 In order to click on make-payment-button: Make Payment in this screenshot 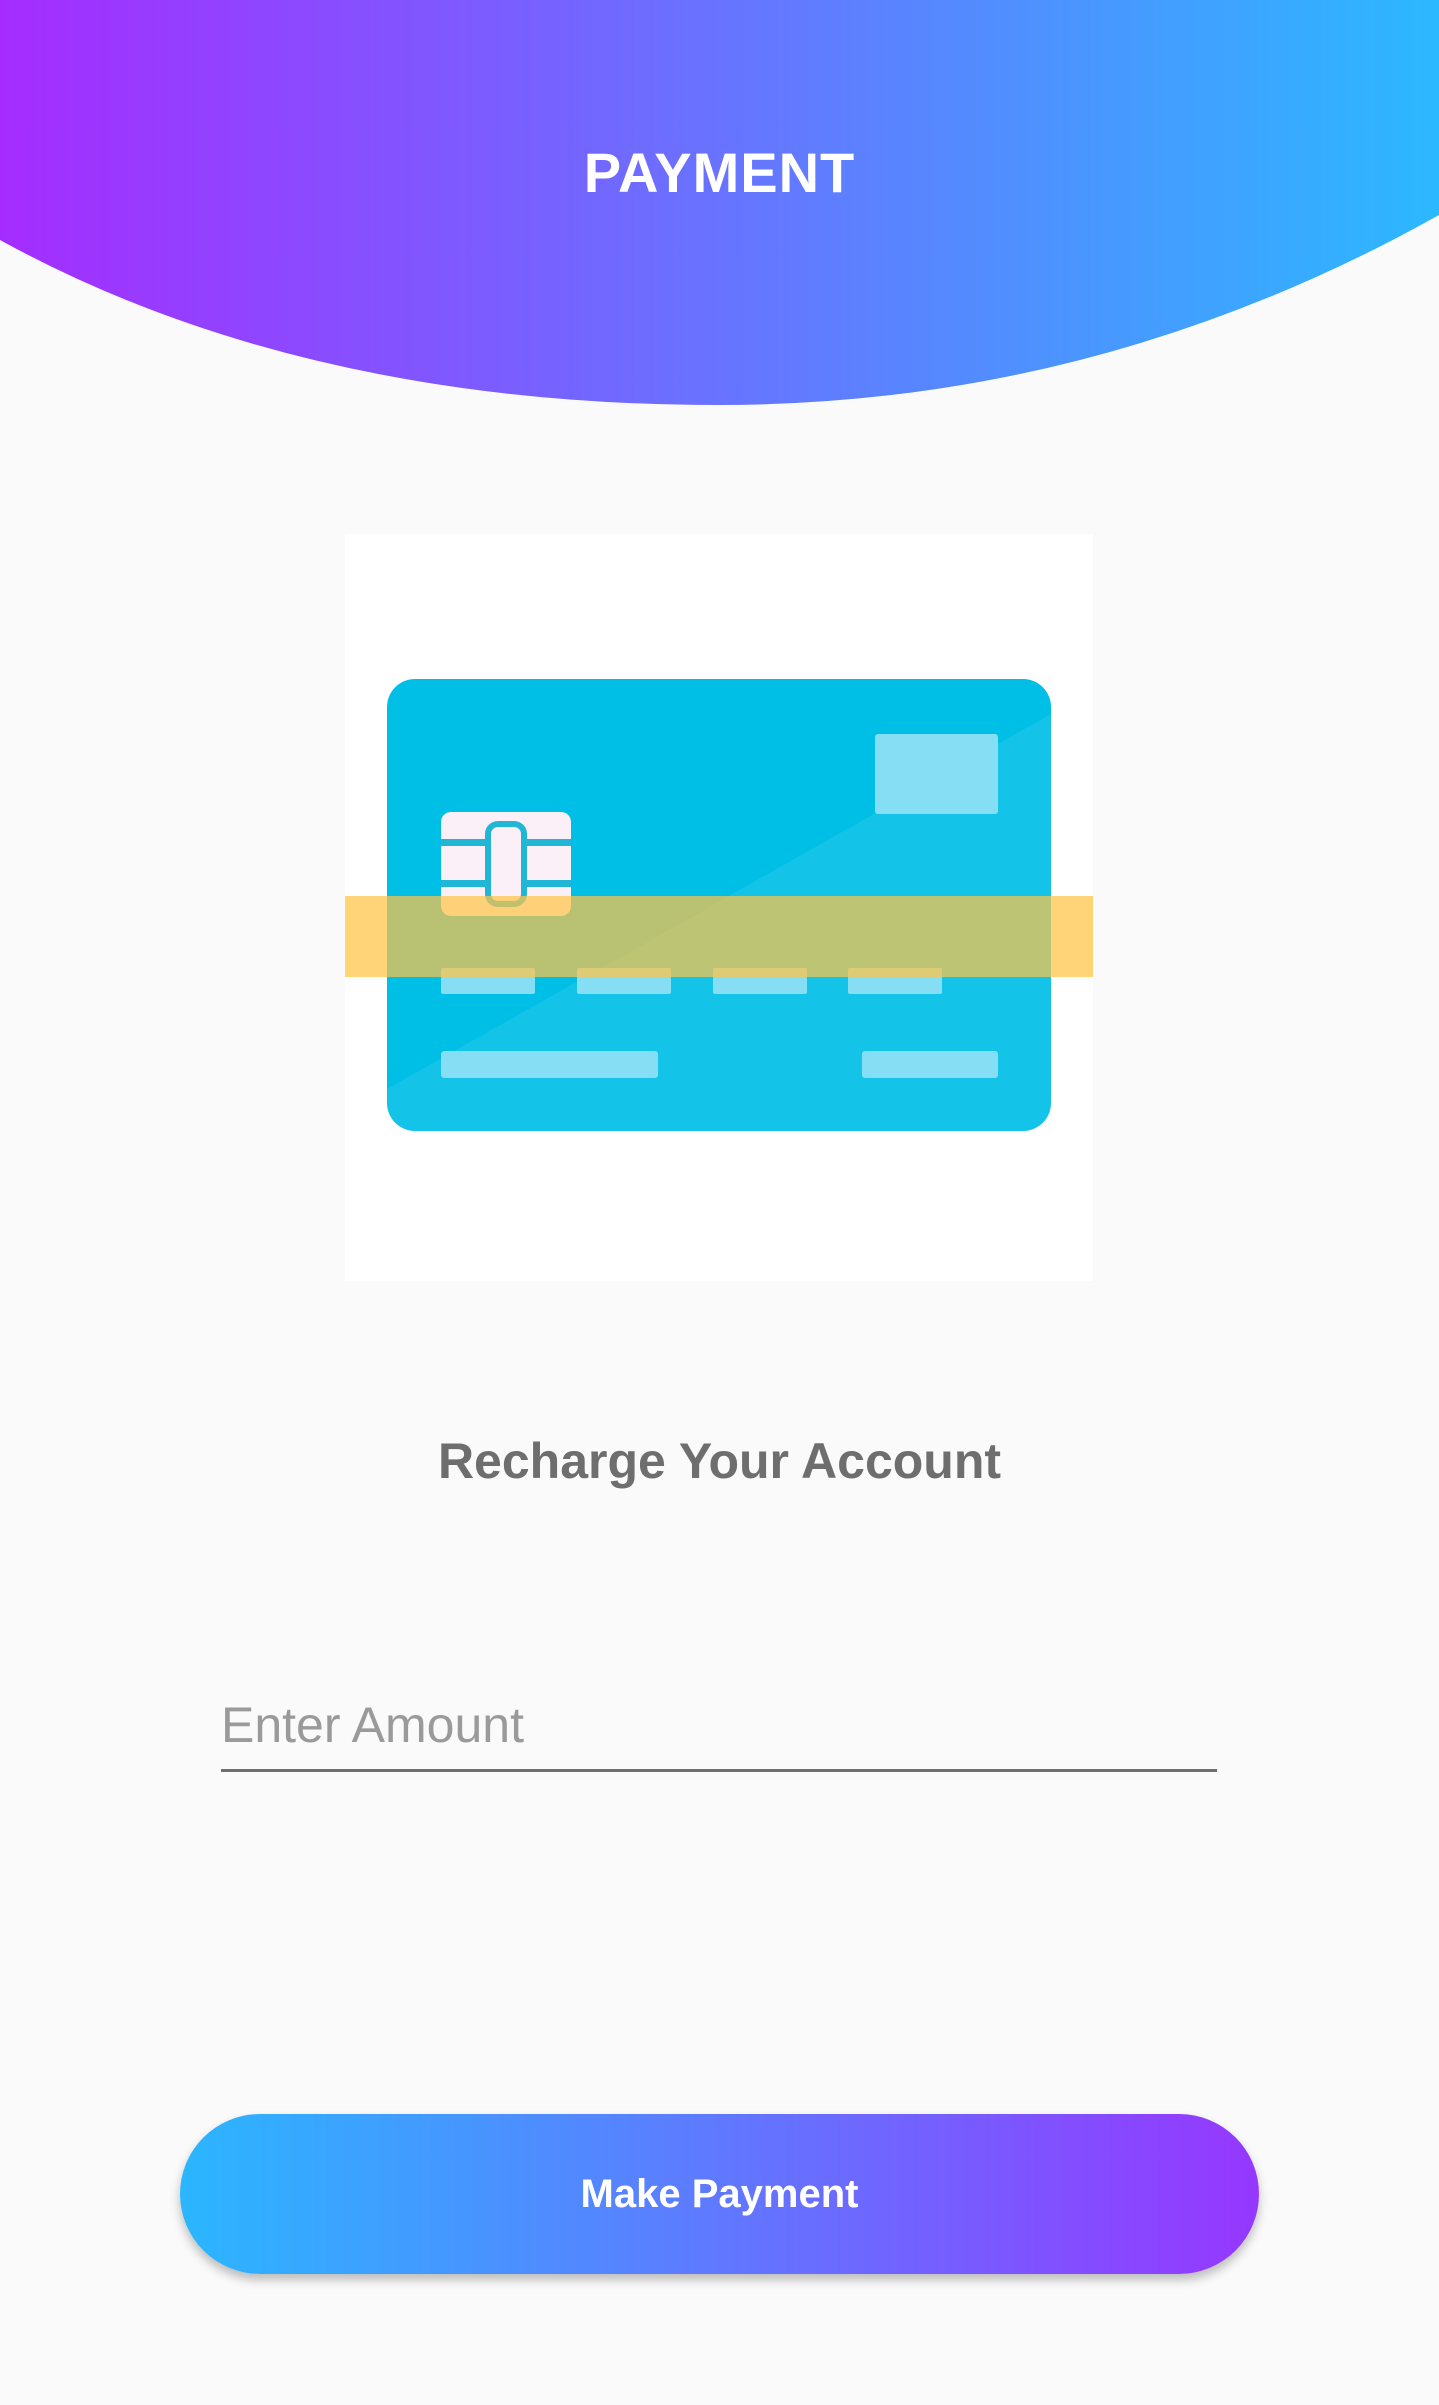, I will do `click(719, 2194)`.